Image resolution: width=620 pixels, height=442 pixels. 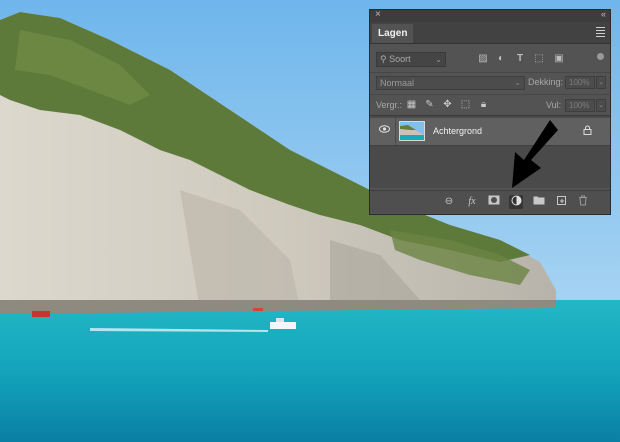 I want to click on filter-toggle, so click(x=600, y=56).